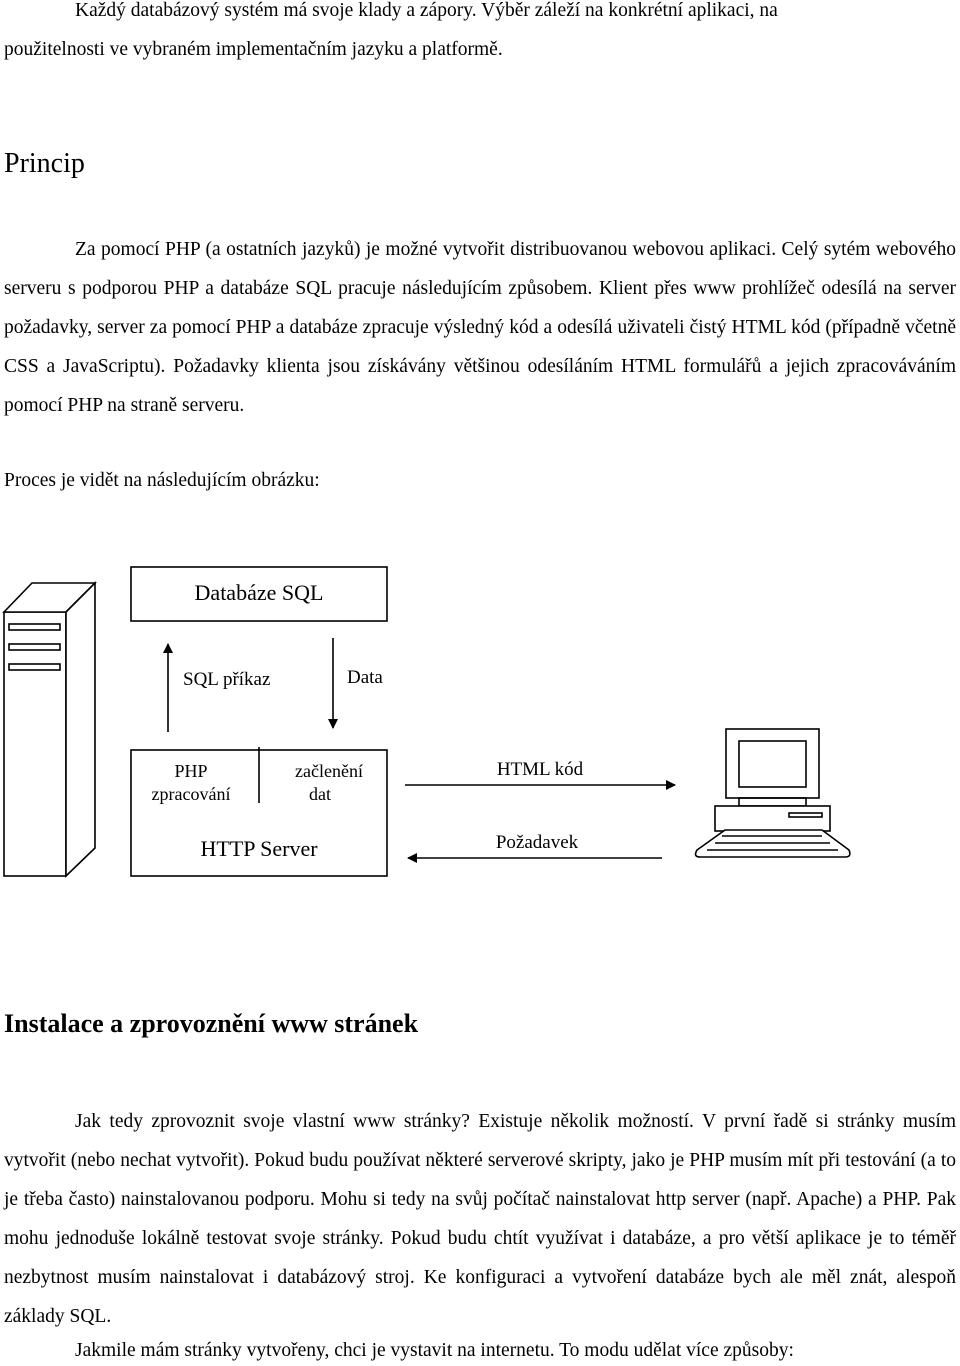 The width and height of the screenshot is (960, 1366). Describe the element at coordinates (259, 848) in the screenshot. I see `http-server-label: HTTP Server` at that location.